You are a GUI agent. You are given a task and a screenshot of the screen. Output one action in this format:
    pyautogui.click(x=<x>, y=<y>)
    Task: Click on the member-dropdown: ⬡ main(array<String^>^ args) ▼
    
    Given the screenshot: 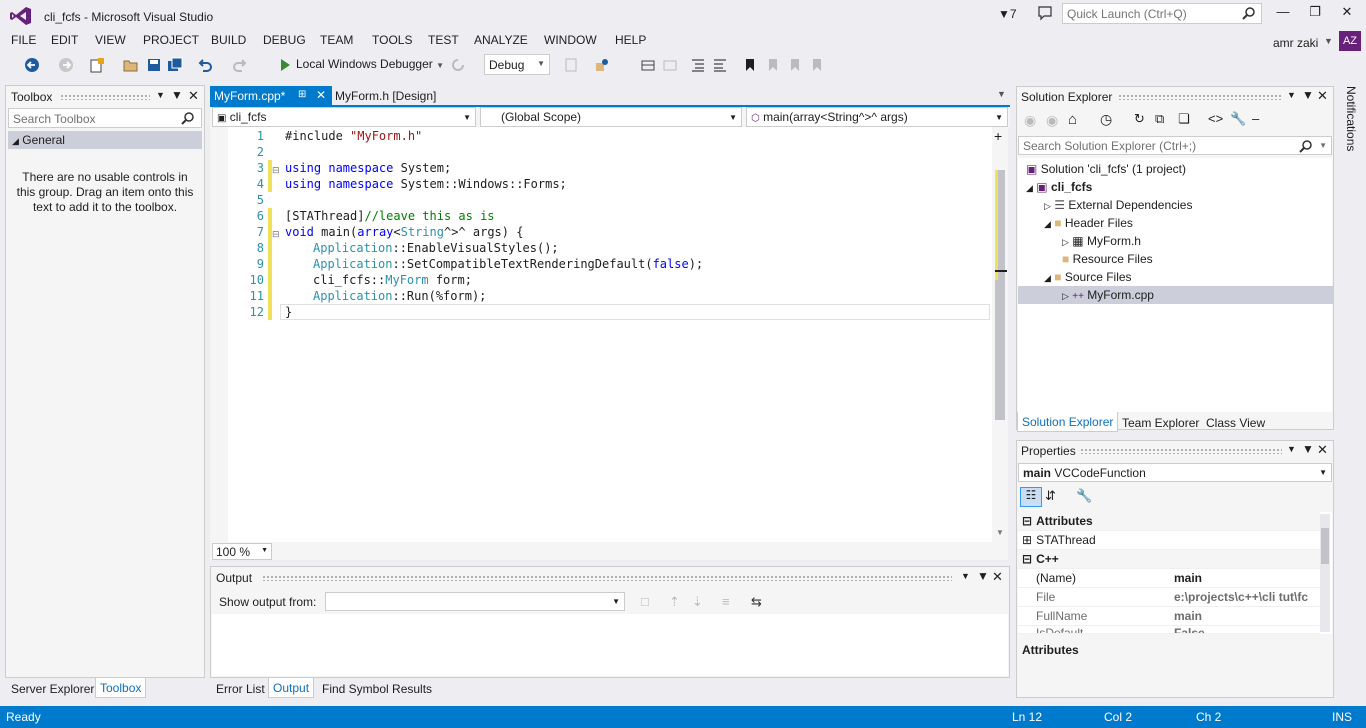 What is the action you would take?
    pyautogui.click(x=877, y=117)
    